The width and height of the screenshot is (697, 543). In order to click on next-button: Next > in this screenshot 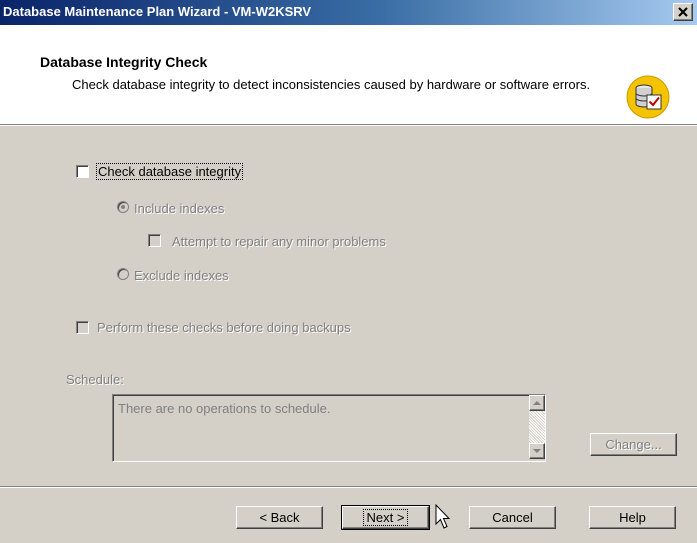, I will do `click(385, 517)`.